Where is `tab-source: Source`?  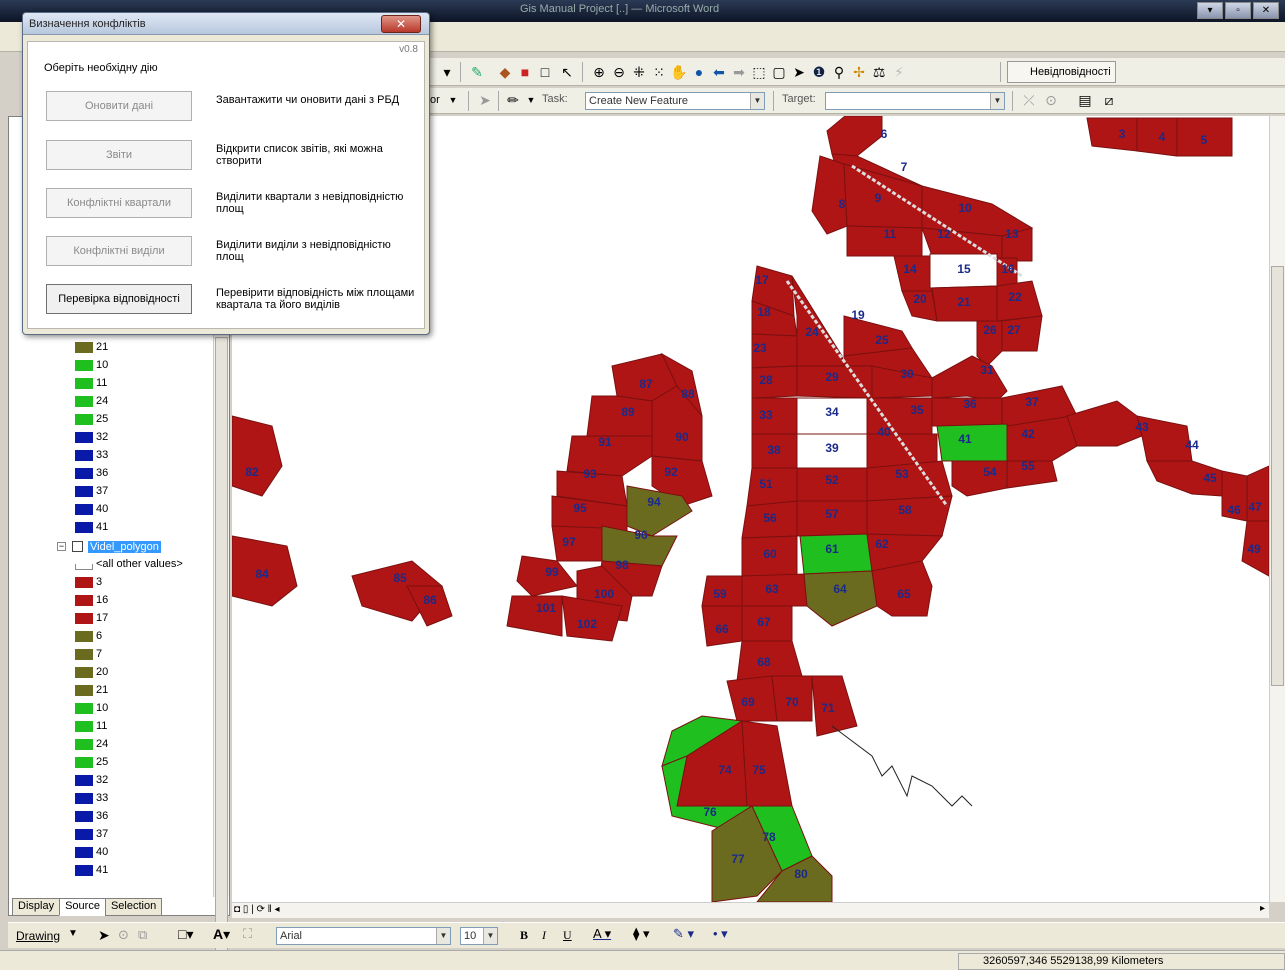 tab-source: Source is located at coordinates (82, 907).